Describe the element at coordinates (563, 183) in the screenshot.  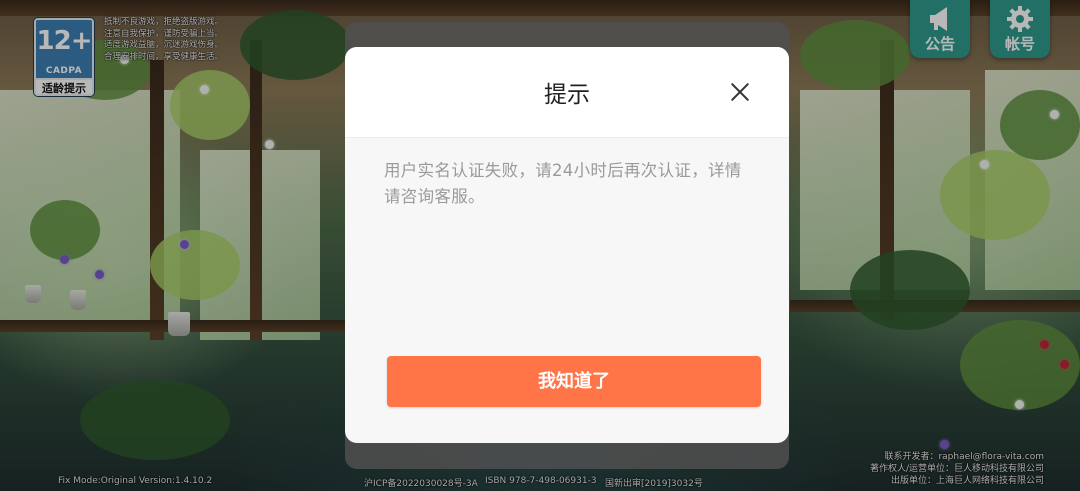
I see `dialog-message: 用户实名认证失败，请24小时后再次认证，详情请咨询客服。` at that location.